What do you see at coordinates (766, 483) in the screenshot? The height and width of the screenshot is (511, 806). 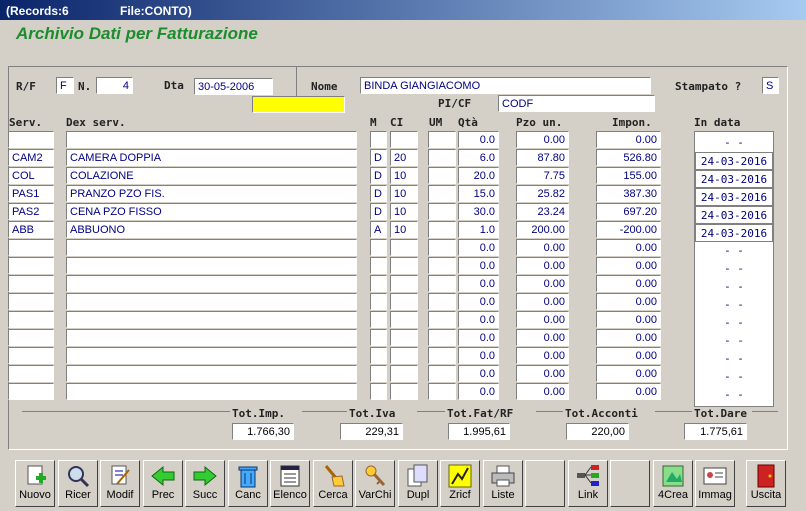 I see `uscita-button: Uscita` at bounding box center [766, 483].